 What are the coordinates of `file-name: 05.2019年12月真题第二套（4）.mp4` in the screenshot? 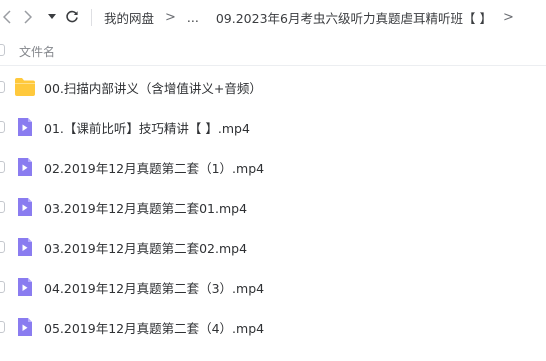 It's located at (154, 327).